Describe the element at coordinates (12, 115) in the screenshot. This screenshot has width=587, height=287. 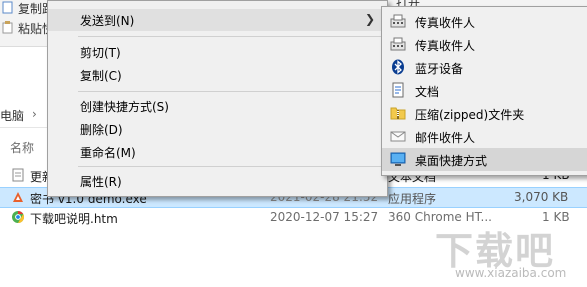
I see `address-location: 电脑` at that location.